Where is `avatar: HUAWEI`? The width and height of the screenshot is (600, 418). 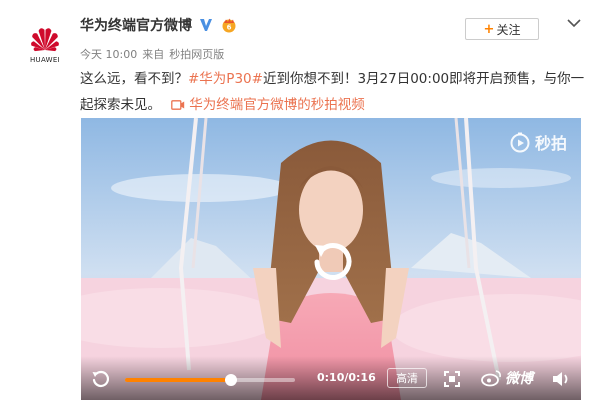
avatar: HUAWEI is located at coordinates (45, 43).